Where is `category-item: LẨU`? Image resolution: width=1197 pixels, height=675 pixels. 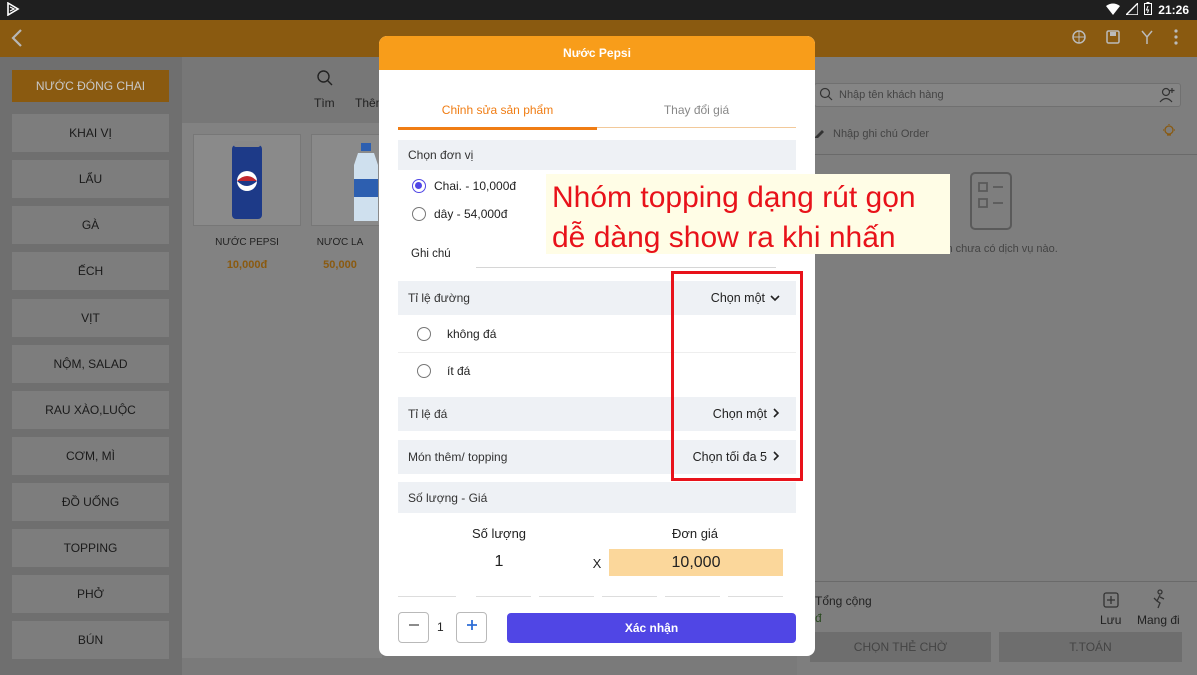 category-item: LẨU is located at coordinates (90, 179).